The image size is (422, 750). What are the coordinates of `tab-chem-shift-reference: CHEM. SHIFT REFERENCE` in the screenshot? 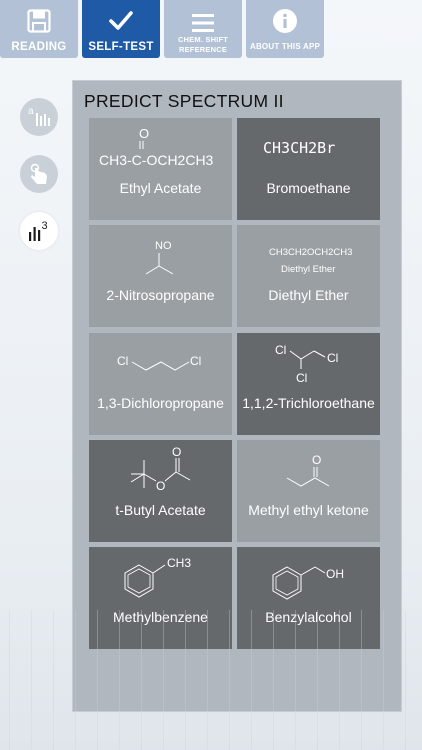 It's located at (203, 29).